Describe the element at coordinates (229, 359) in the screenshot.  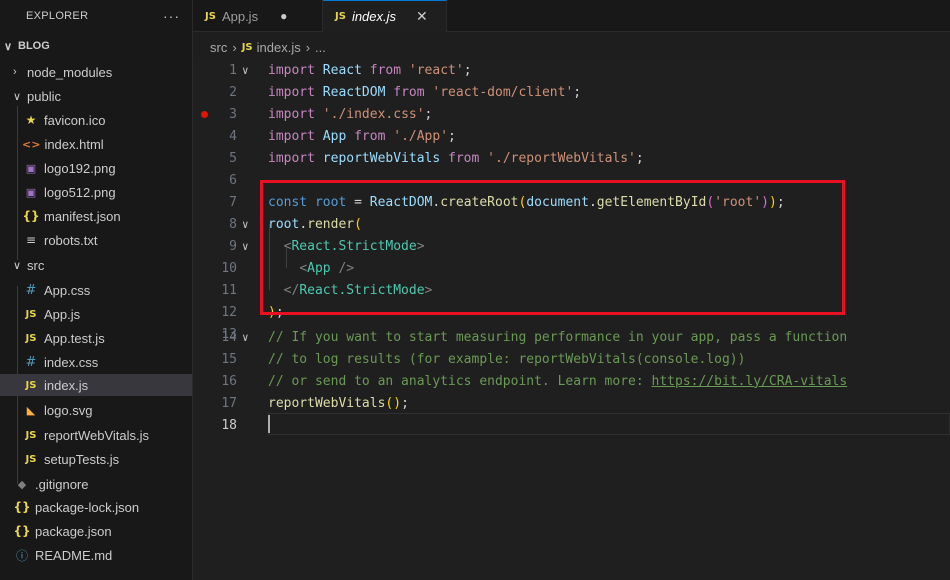
I see `line-number: 15` at that location.